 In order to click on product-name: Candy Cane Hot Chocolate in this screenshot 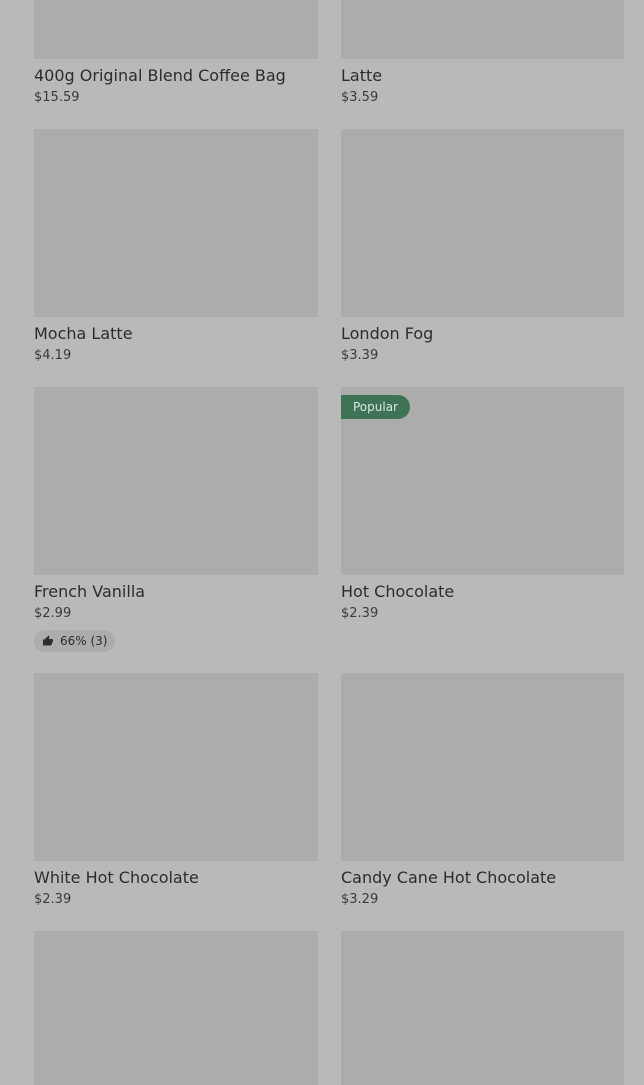, I will do `click(482, 878)`.